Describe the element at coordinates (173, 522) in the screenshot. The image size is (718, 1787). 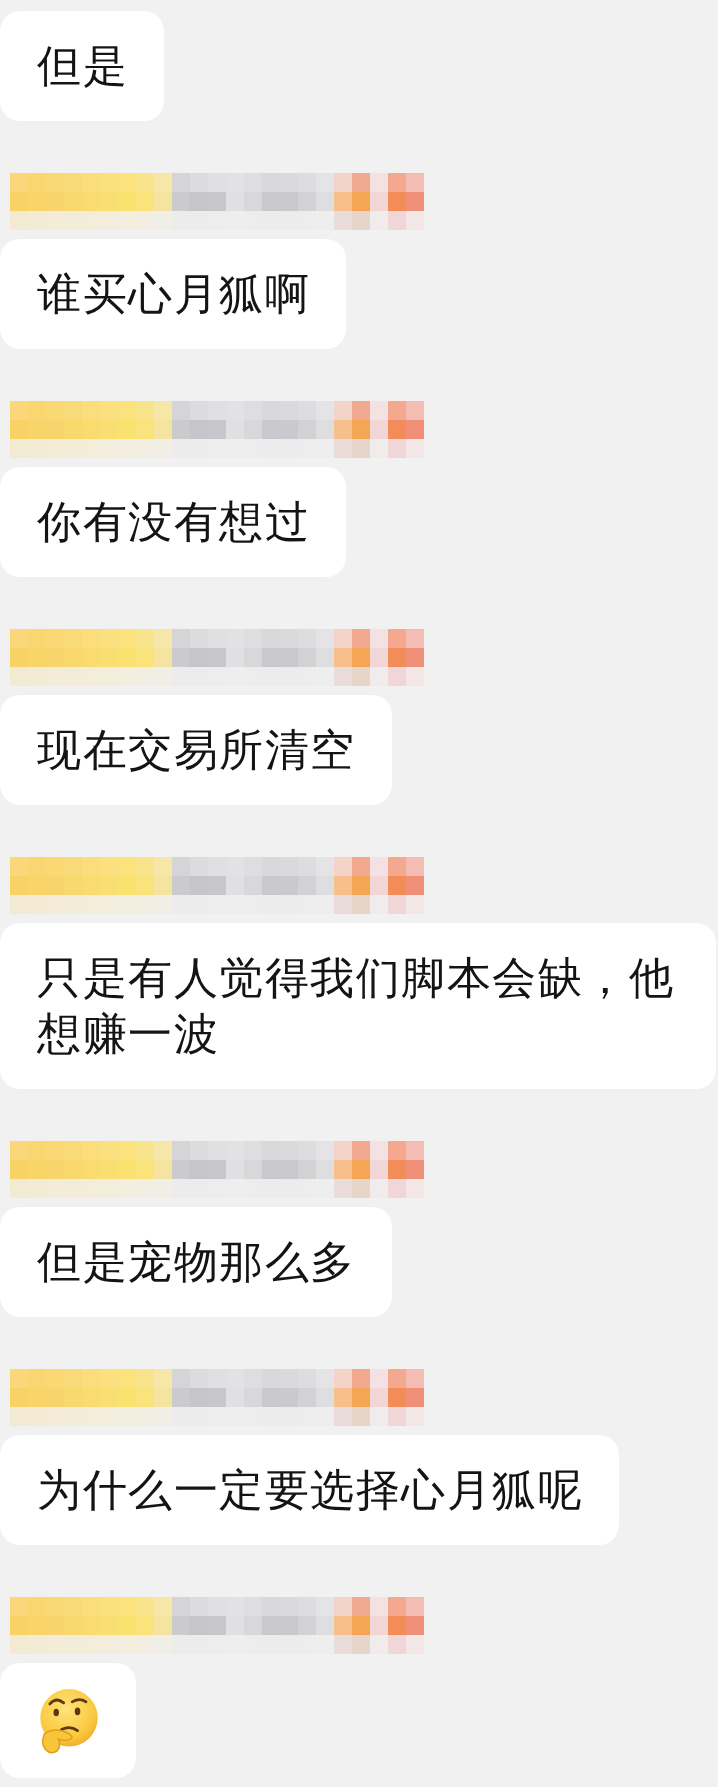
I see `message-bubble: 你有没有想过` at that location.